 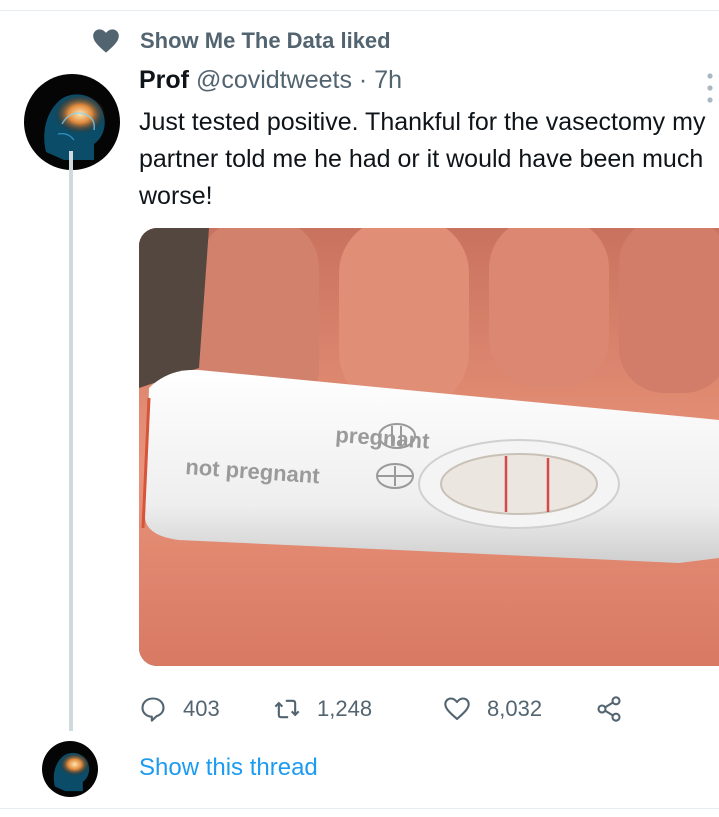 I want to click on reply-icon, so click(x=153, y=709).